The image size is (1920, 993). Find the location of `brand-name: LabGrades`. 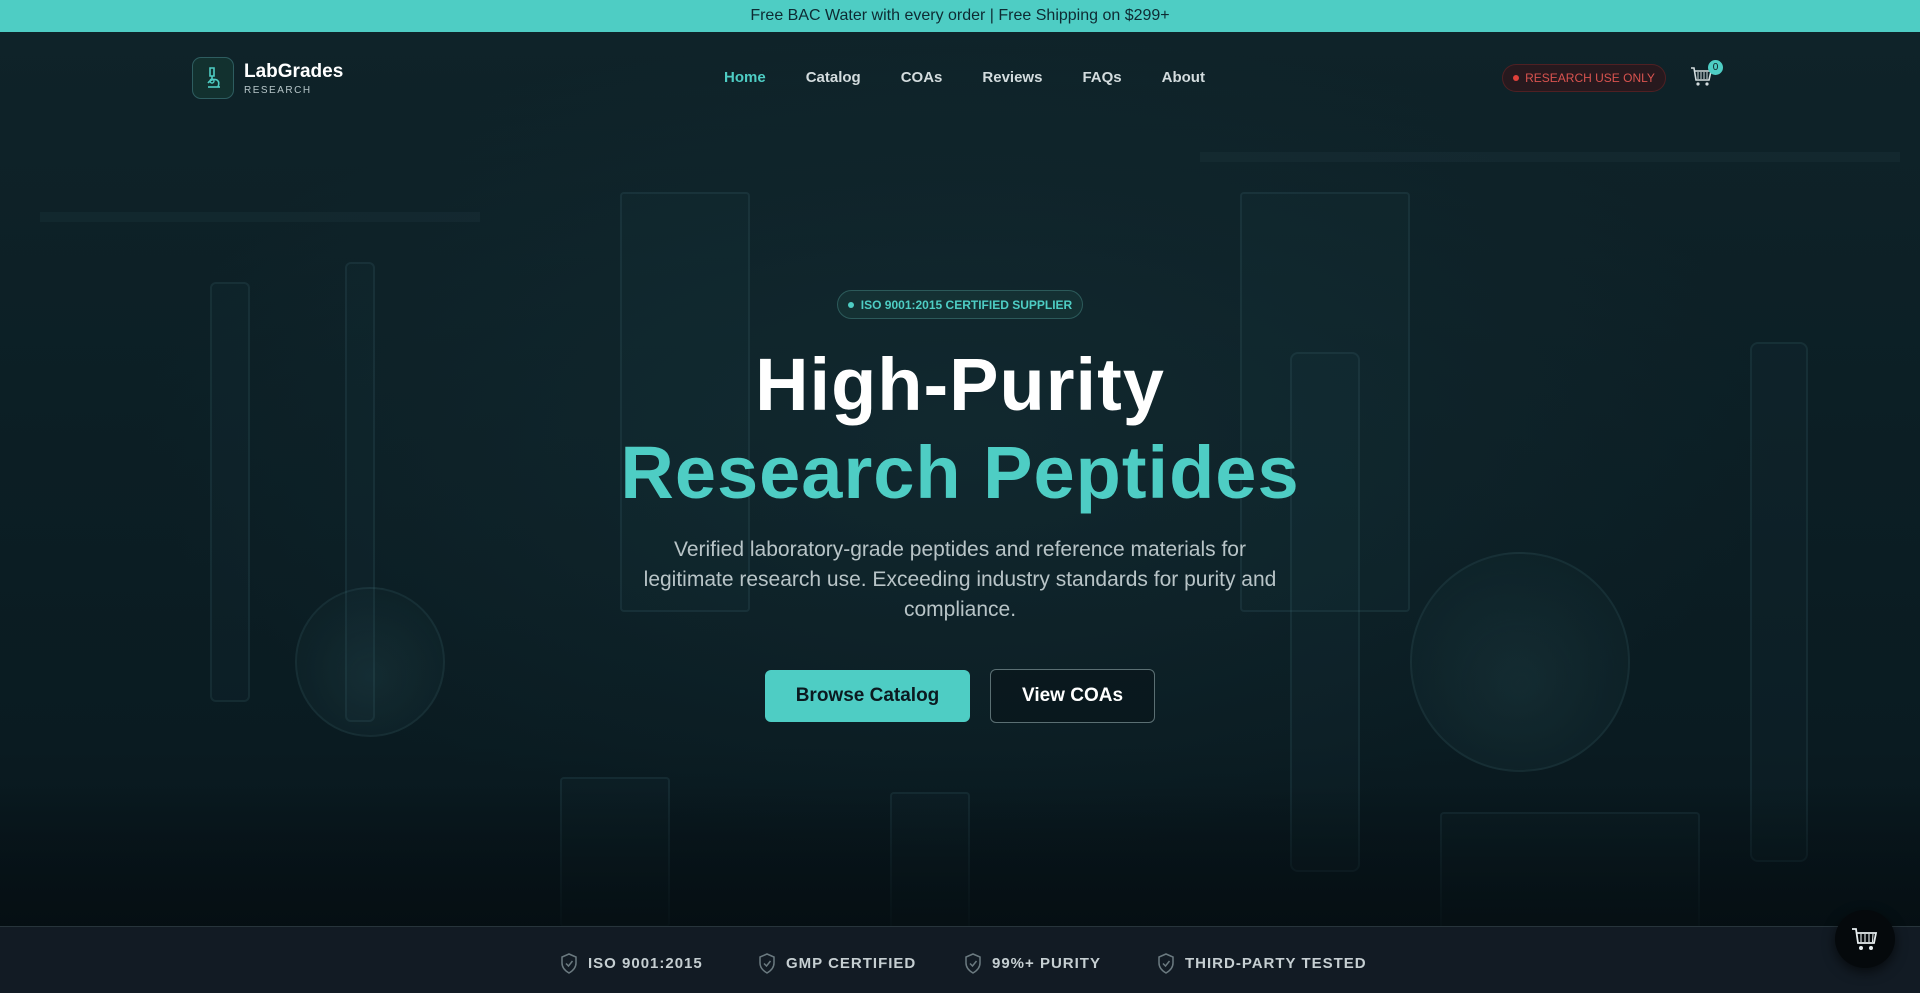

brand-name: LabGrades is located at coordinates (294, 71).